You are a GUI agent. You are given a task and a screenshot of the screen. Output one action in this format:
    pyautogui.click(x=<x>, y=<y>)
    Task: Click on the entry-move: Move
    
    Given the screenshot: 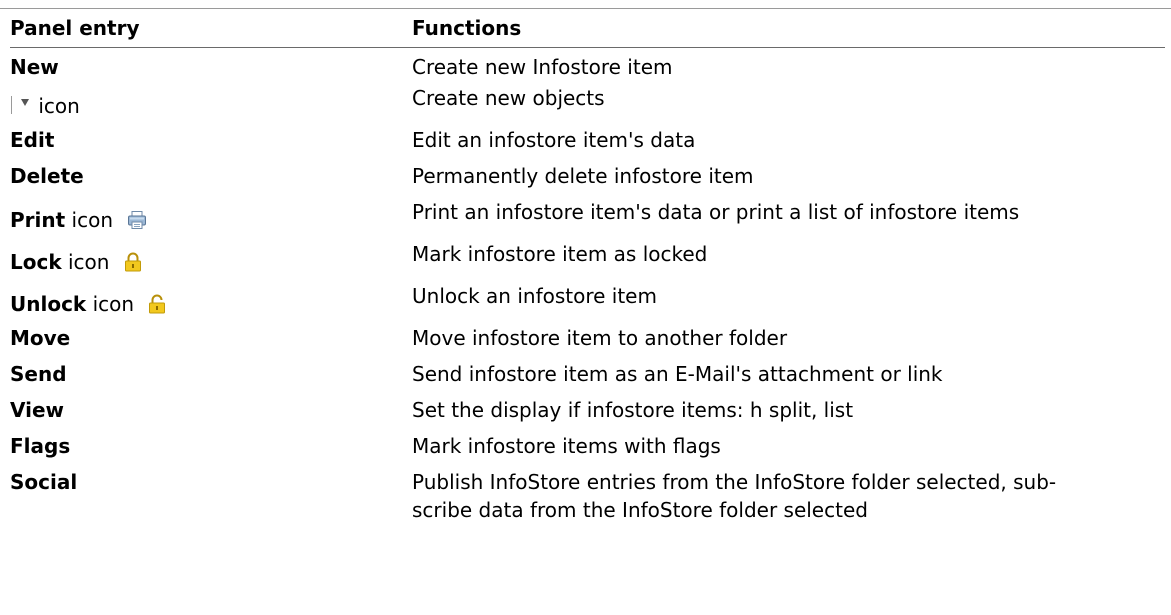 What is the action you would take?
    pyautogui.click(x=40, y=338)
    